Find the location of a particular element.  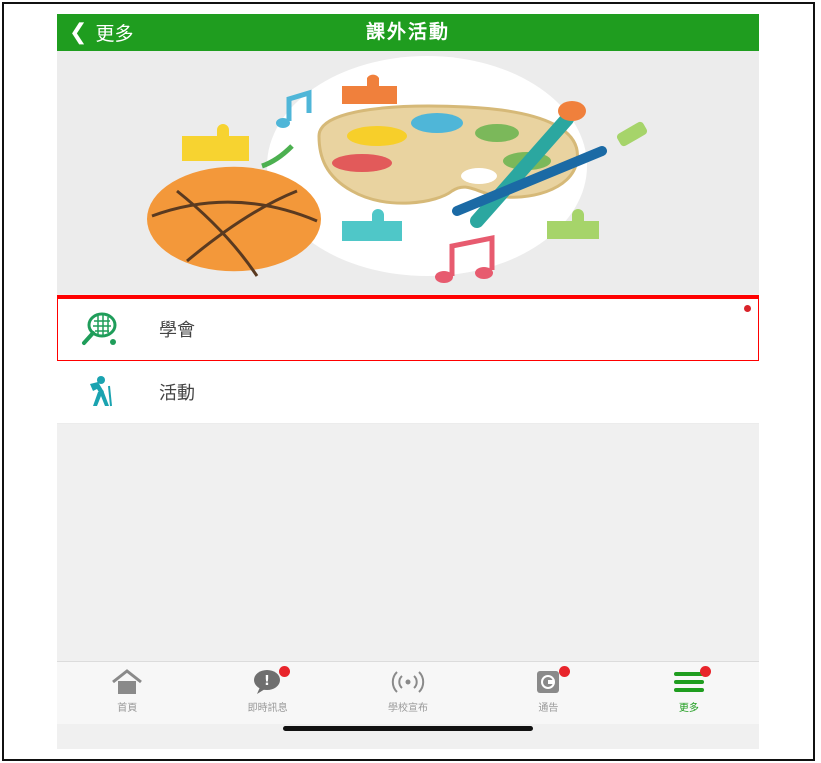

tab-label: 學校宣布 is located at coordinates (408, 708).